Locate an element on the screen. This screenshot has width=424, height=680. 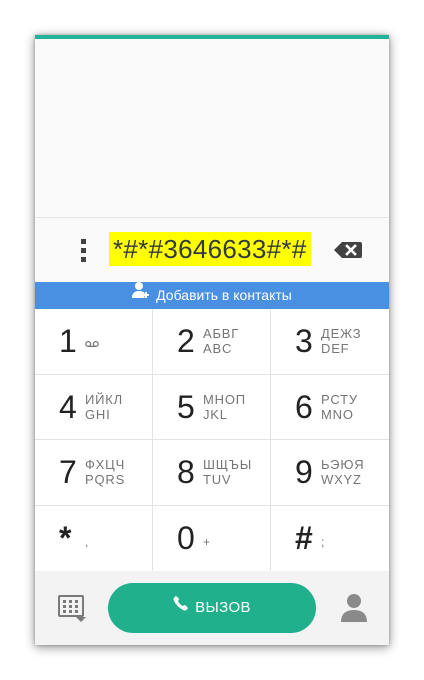
call-button: ВЫЗОВ is located at coordinates (212, 608).